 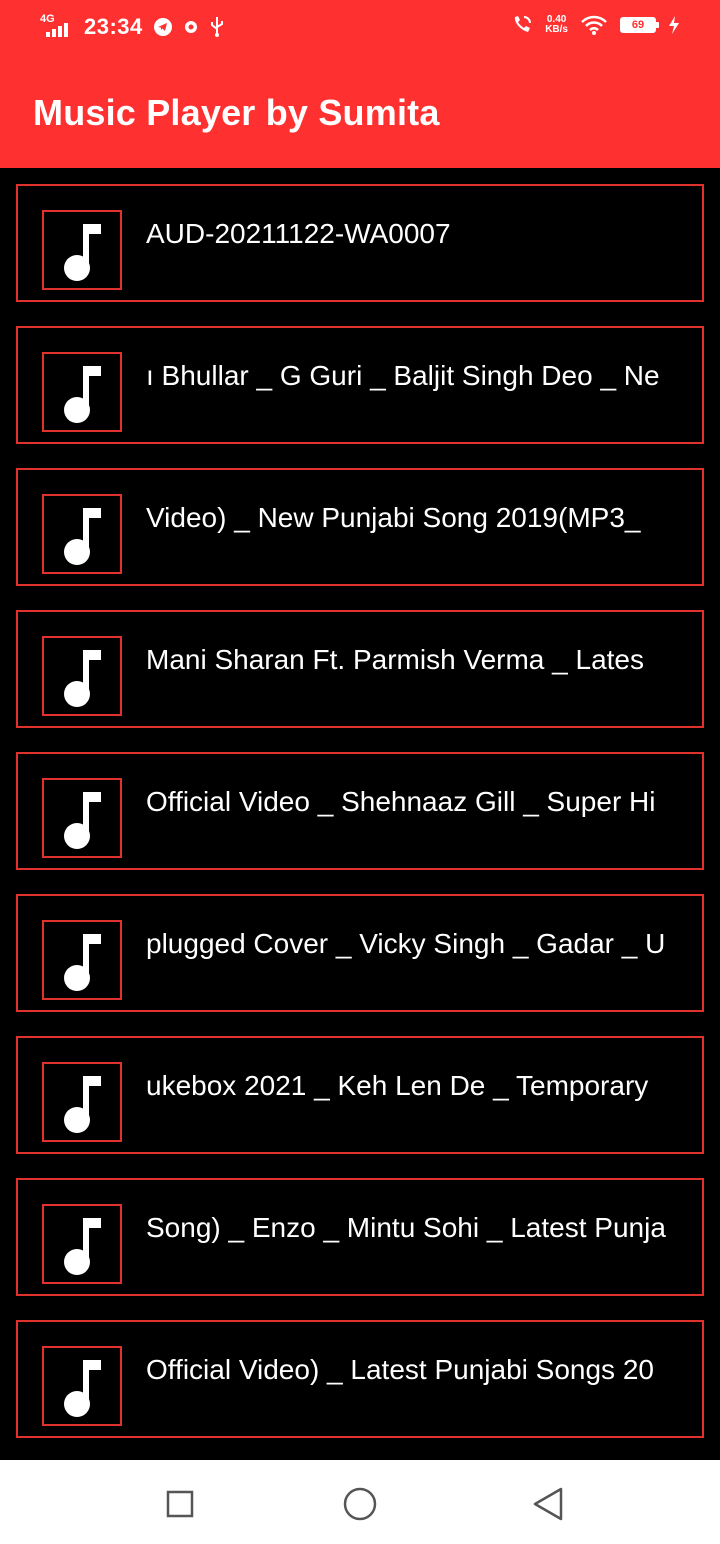 I want to click on status-bar: 4G 23:34 0.40 KB/s 69, so click(x=360, y=28).